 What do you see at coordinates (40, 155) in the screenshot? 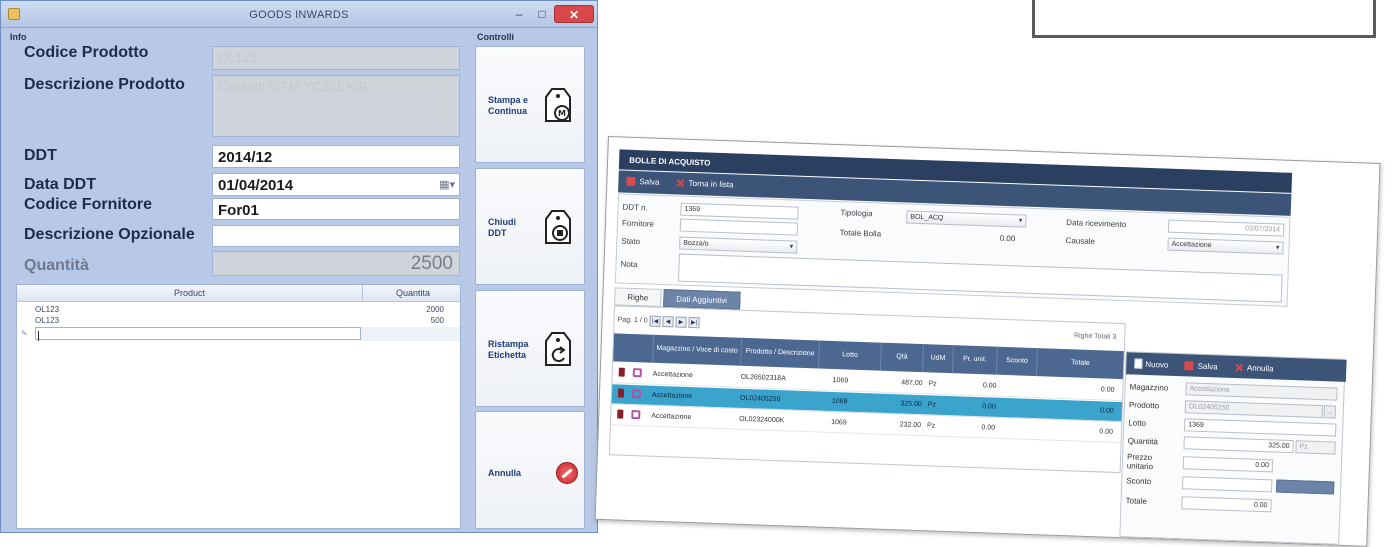
I see `ddt-label: DDT` at bounding box center [40, 155].